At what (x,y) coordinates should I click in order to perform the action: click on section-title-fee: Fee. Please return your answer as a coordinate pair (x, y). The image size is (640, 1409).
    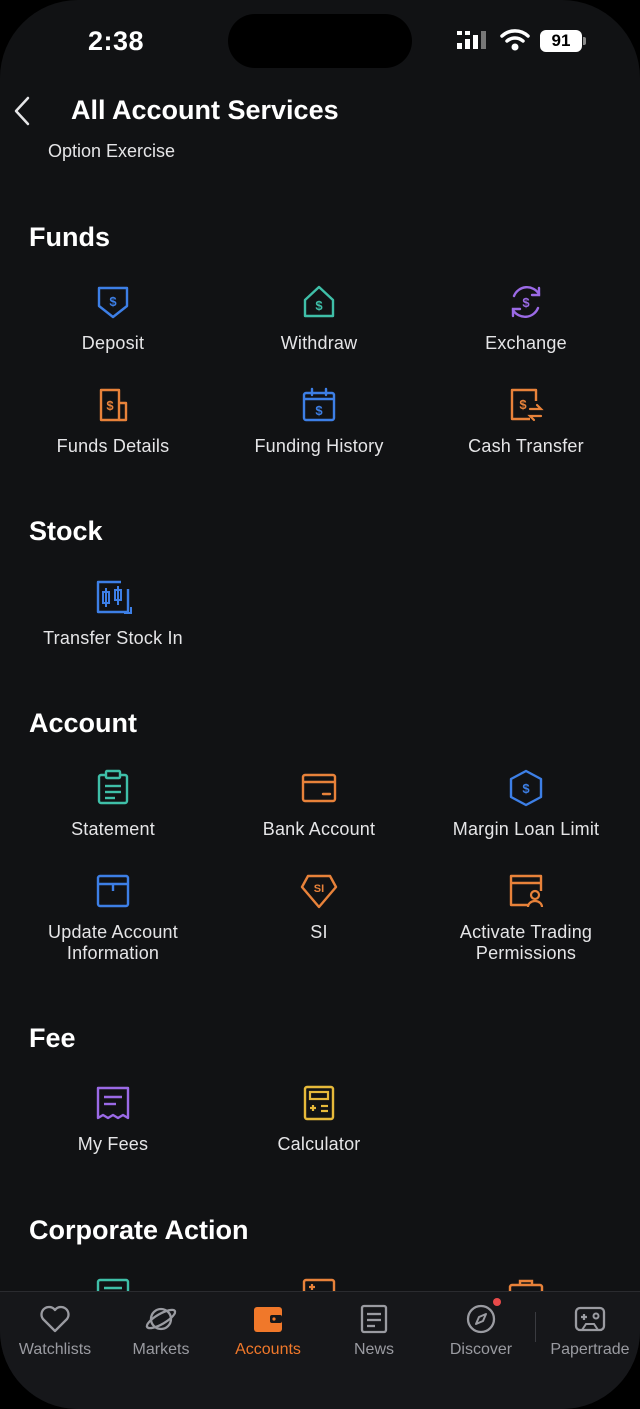
    Looking at the image, I should click on (52, 1038).